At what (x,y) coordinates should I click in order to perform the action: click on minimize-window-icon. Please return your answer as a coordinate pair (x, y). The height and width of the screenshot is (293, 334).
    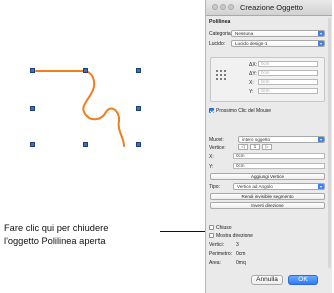
    Looking at the image, I should click on (223, 7).